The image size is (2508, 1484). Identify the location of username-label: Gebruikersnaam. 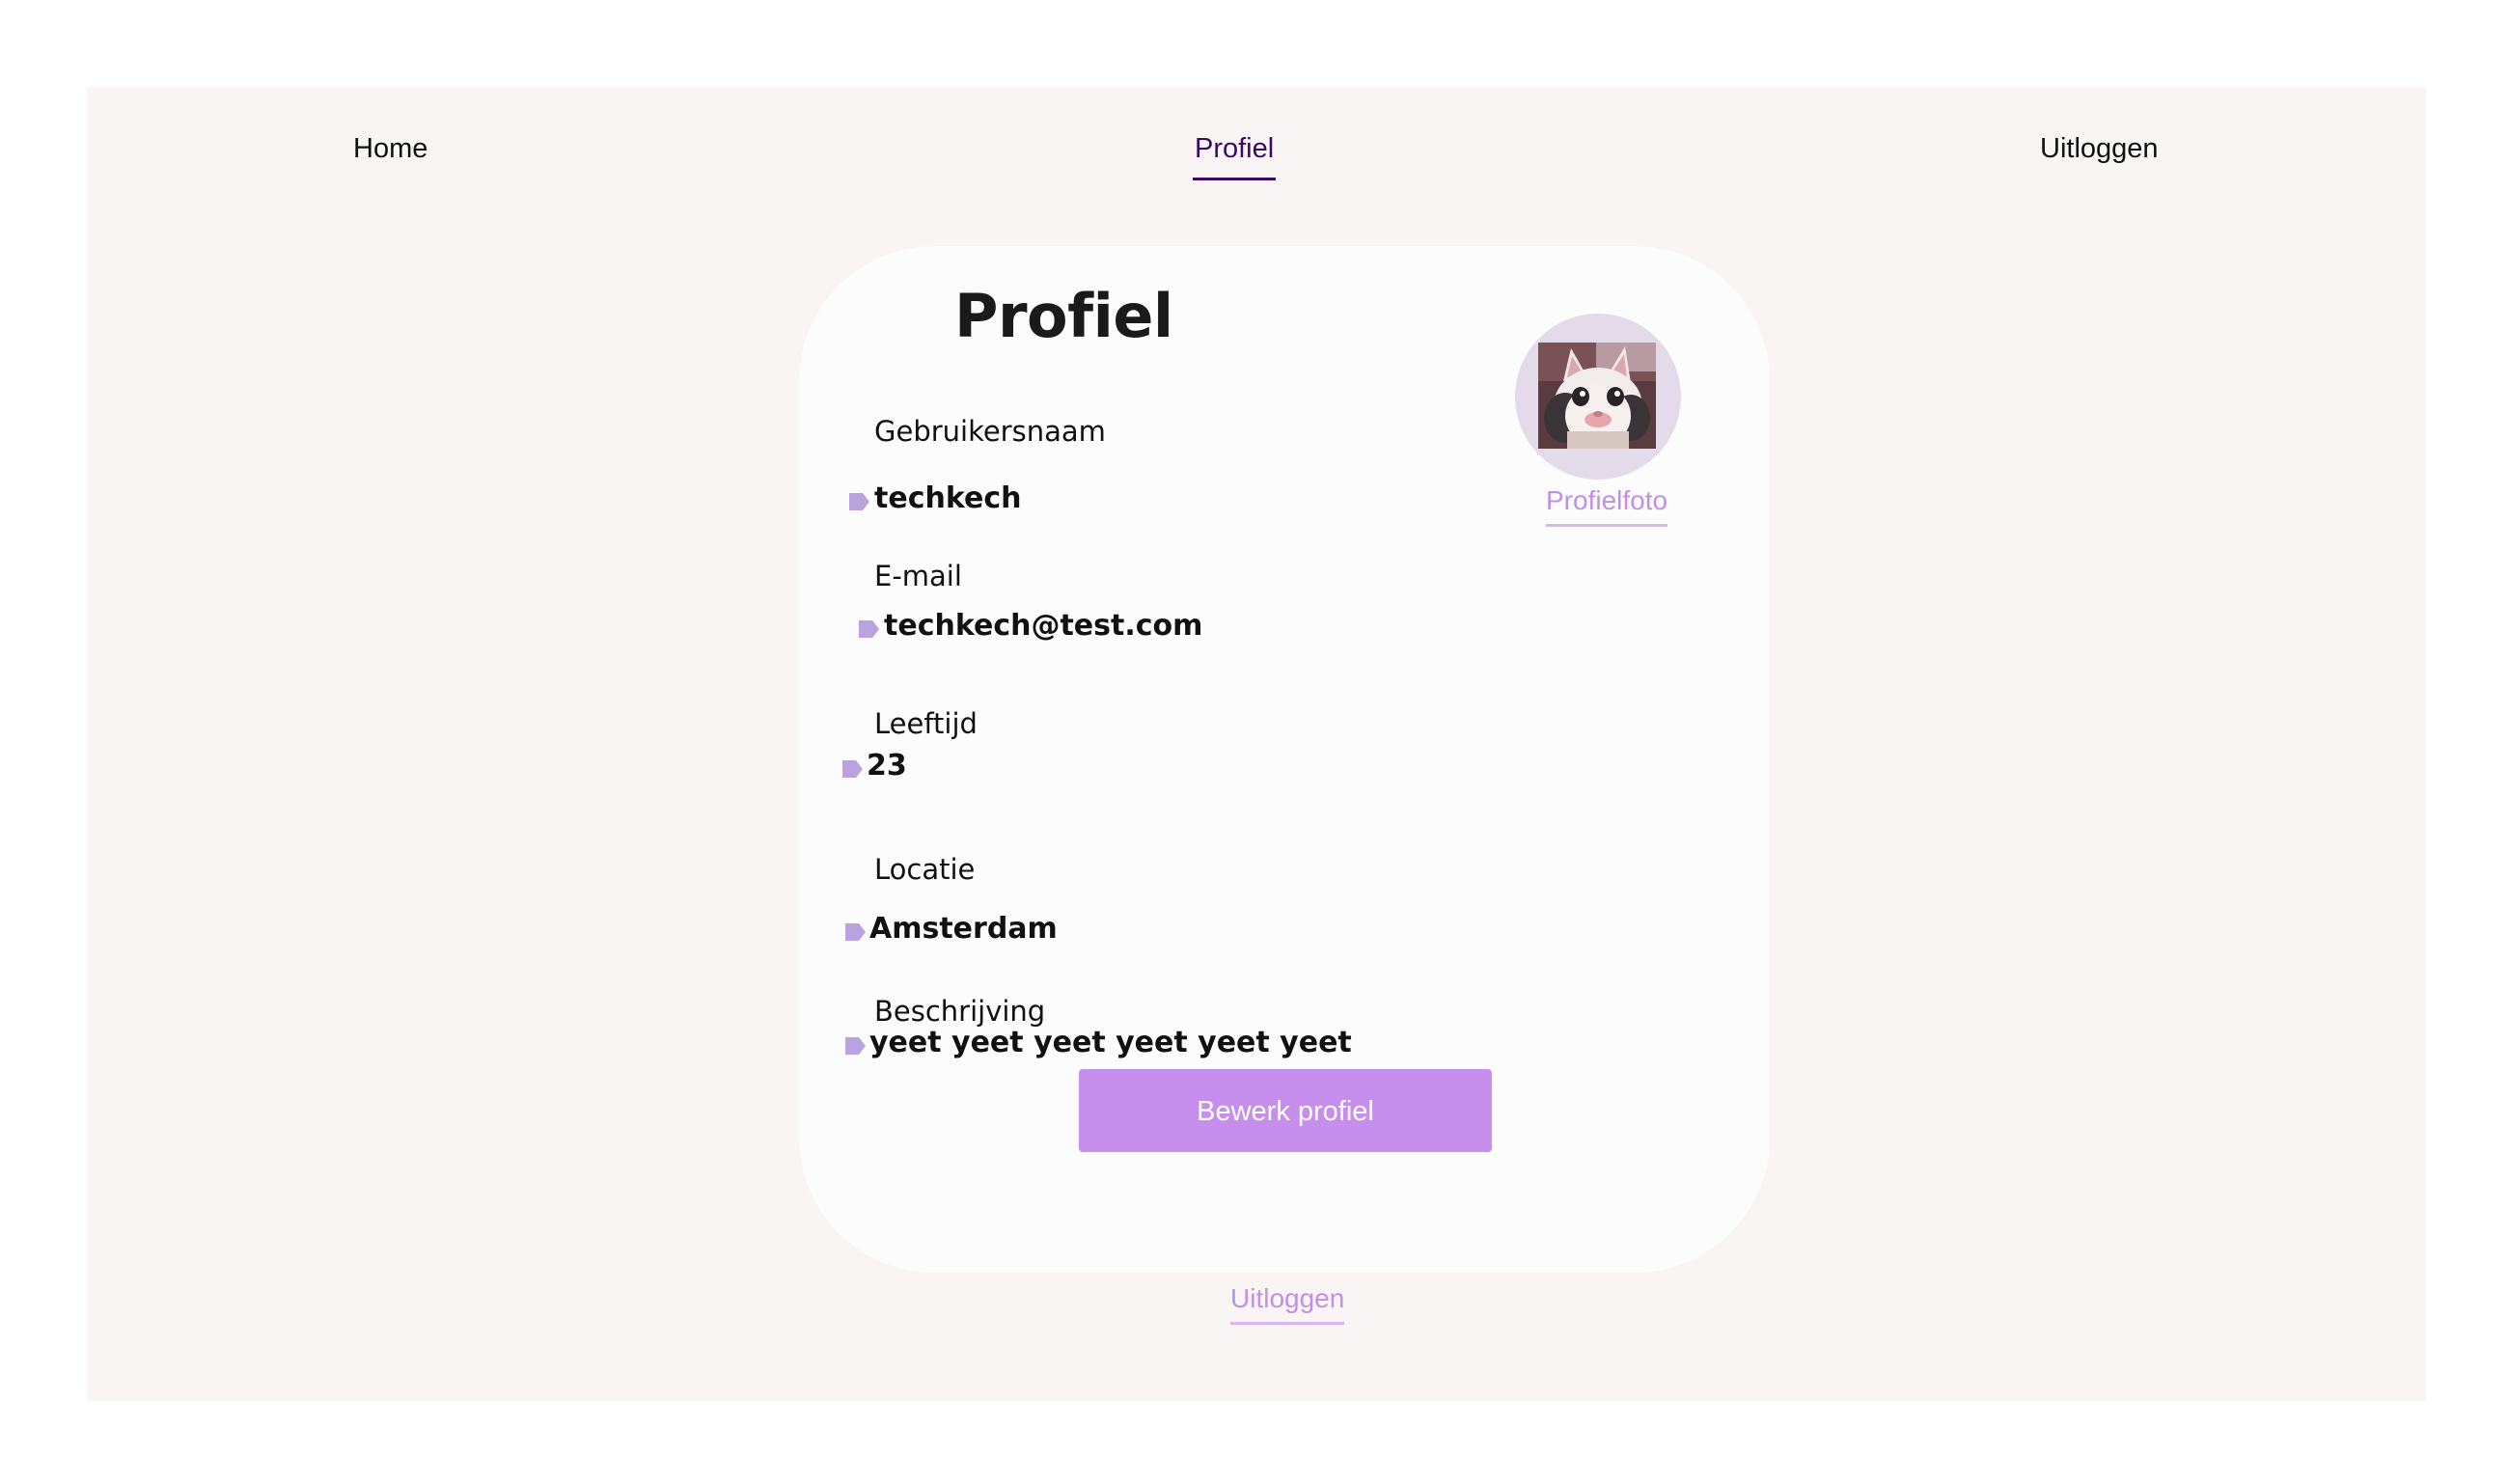
(990, 431).